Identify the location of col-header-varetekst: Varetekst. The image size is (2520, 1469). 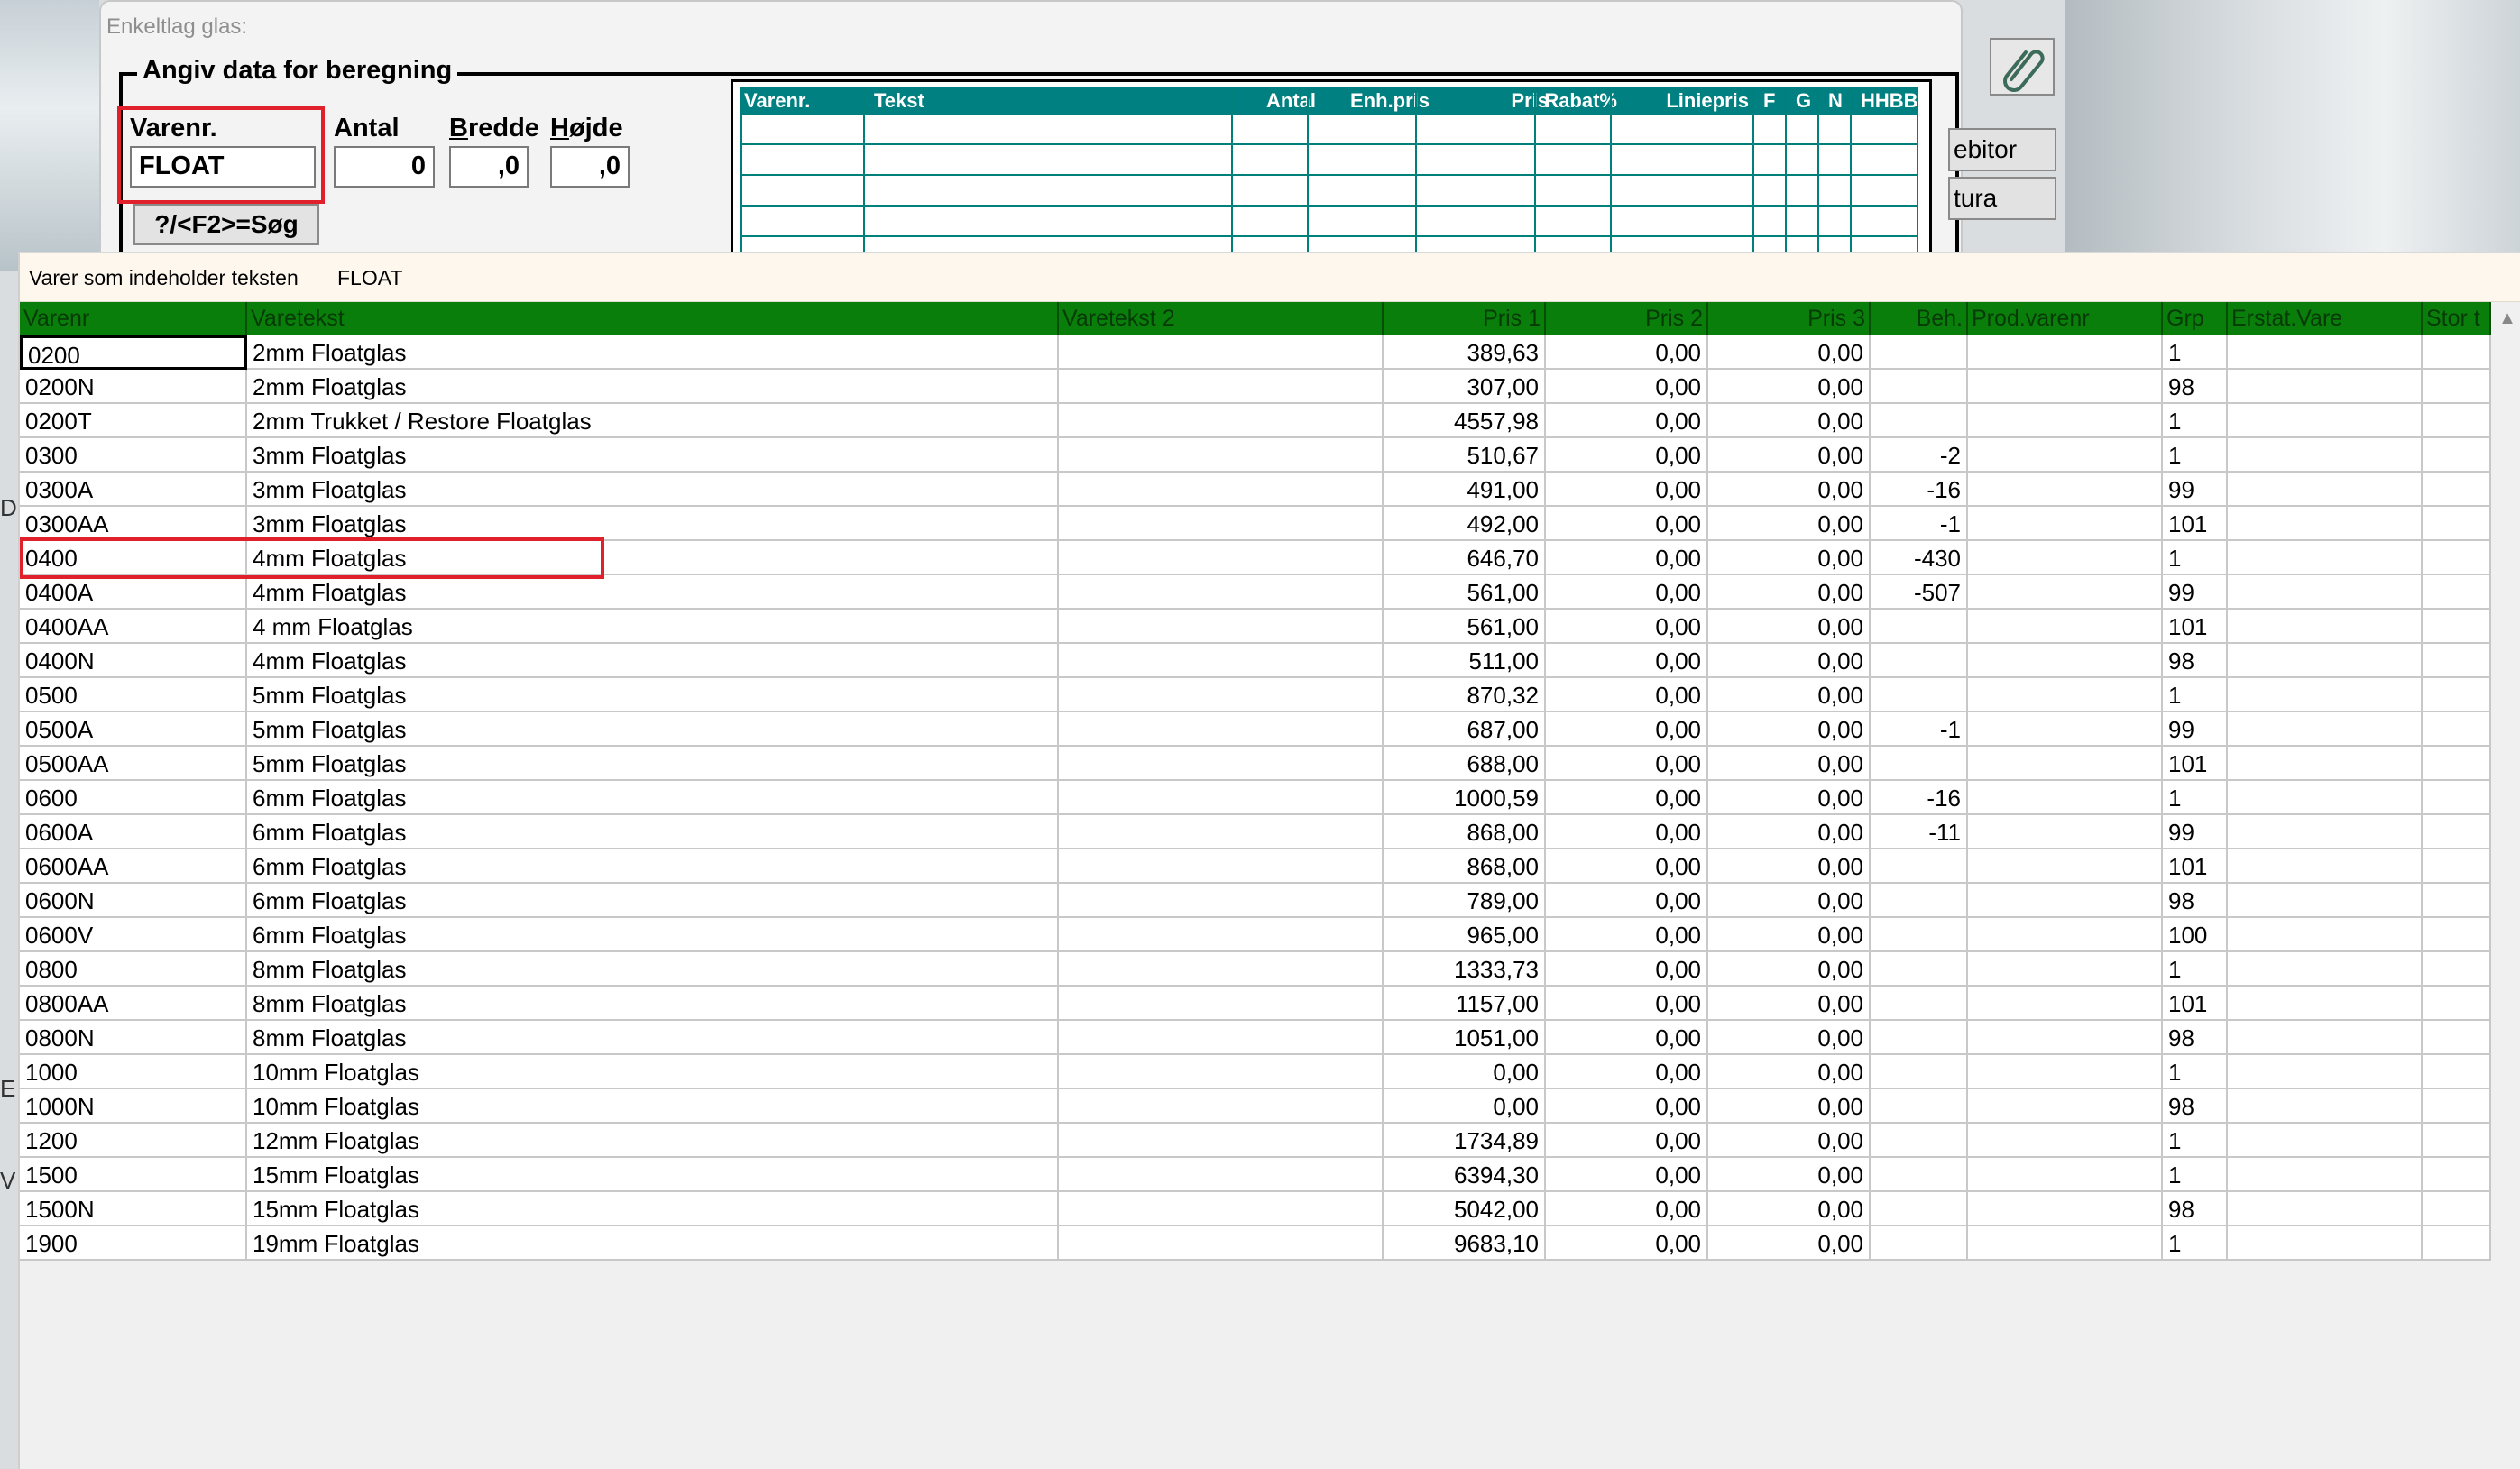
(653, 318).